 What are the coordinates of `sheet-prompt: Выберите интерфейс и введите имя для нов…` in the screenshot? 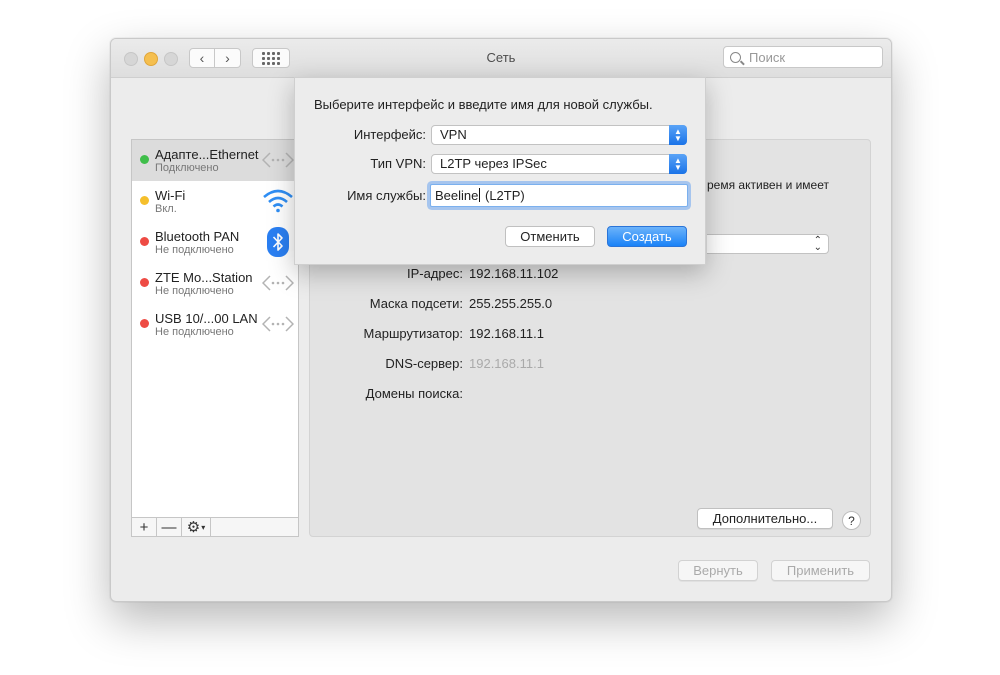 It's located at (483, 104).